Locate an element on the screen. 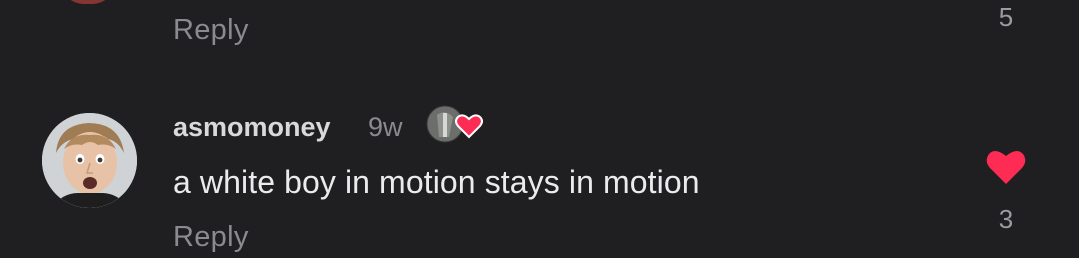 Image resolution: width=1079 pixels, height=258 pixels. previous-reply-button: Reply is located at coordinates (211, 30).